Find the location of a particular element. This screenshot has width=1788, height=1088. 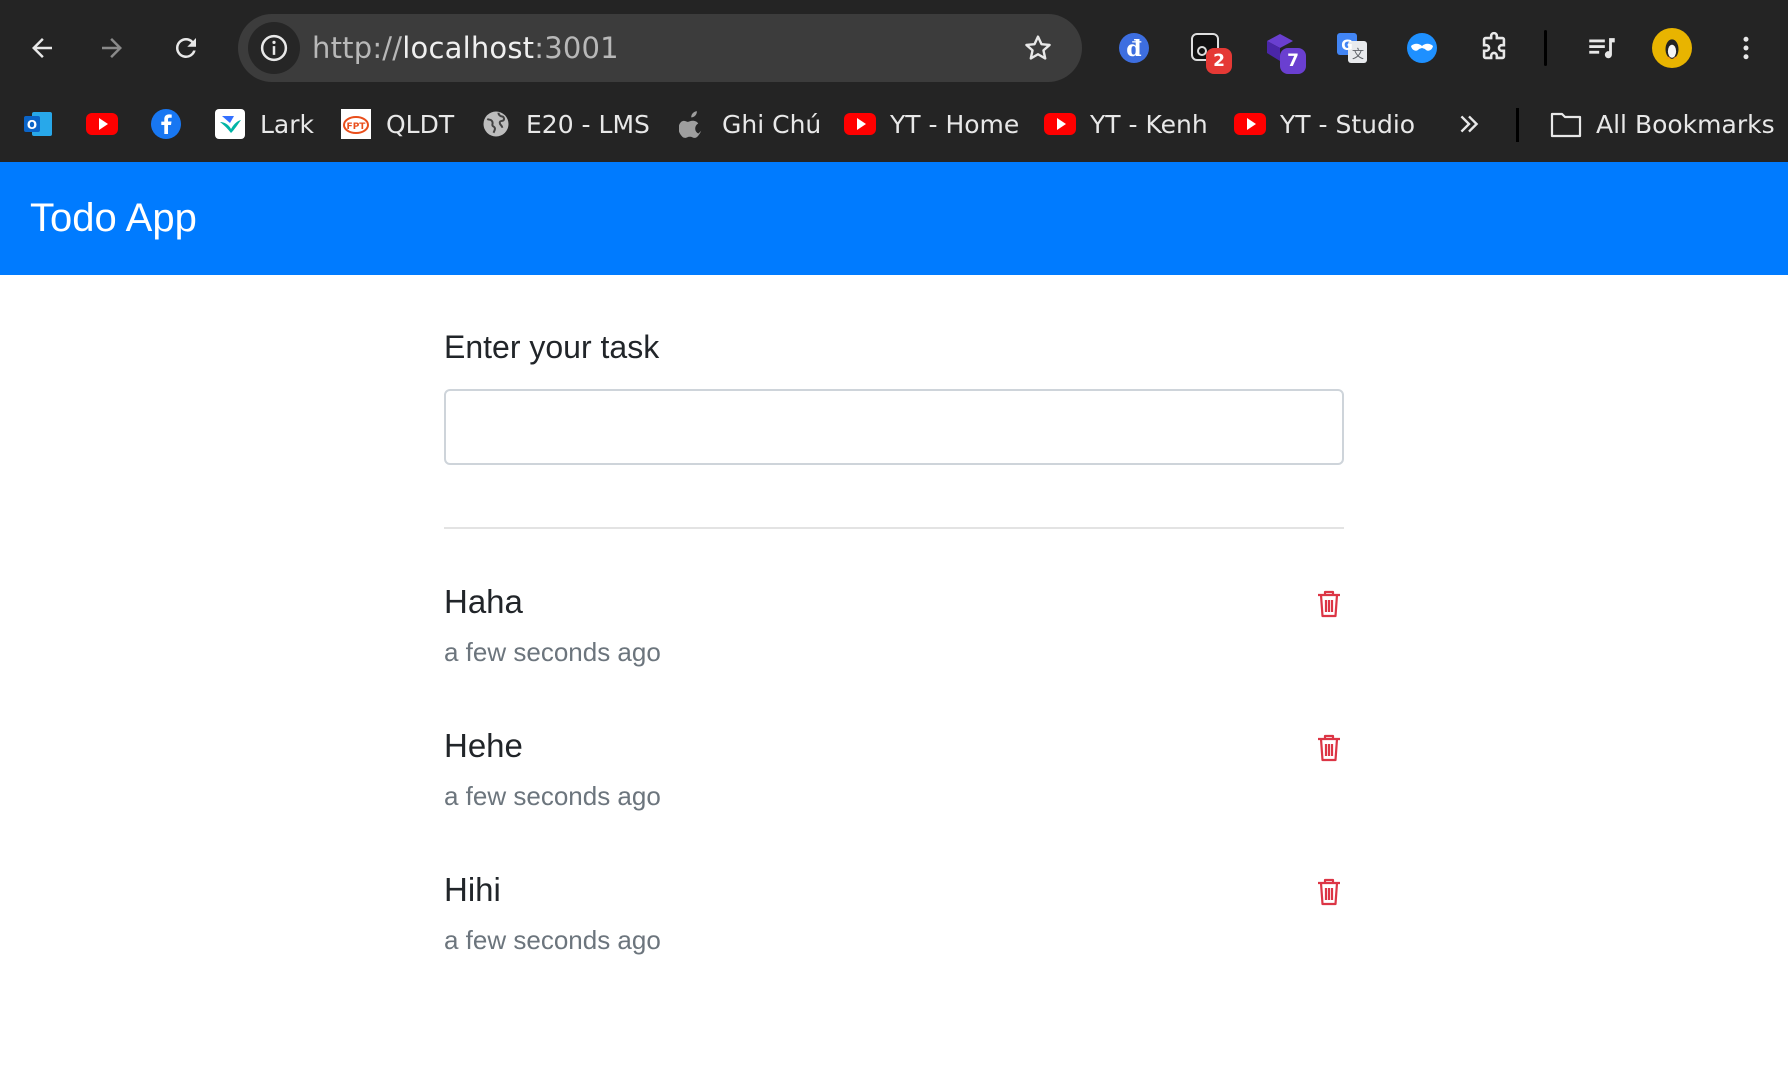

site-info-button is located at coordinates (274, 48).